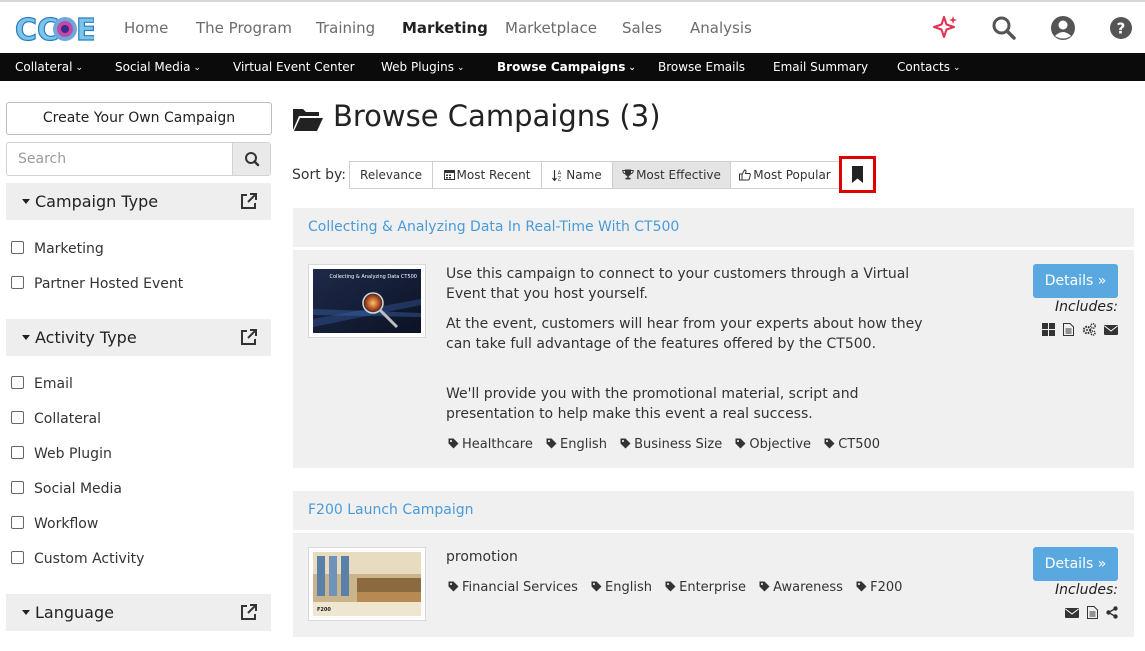 This screenshot has height=651, width=1145. Describe the element at coordinates (490, 444) in the screenshot. I see `tag: Healthcare` at that location.